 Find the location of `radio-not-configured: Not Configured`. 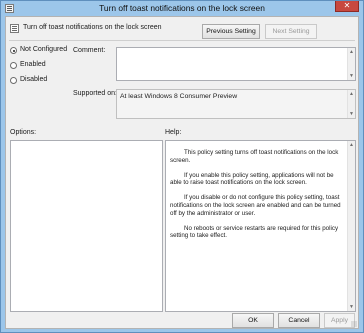

radio-not-configured: Not Configured is located at coordinates (44, 51).